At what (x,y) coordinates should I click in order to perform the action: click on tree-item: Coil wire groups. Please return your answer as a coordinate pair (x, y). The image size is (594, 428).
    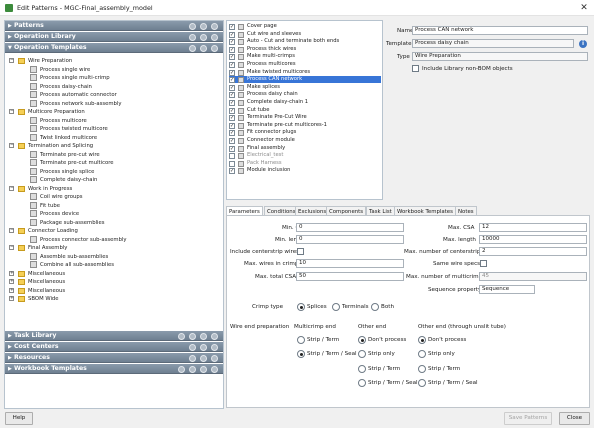
    Looking at the image, I should click on (113, 197).